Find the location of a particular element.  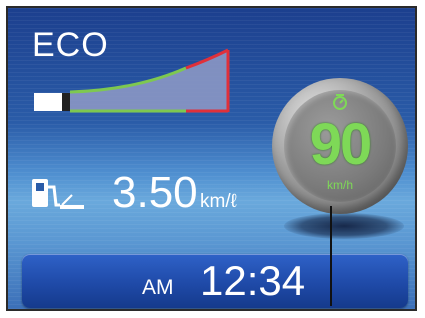

clock-ampm: AM is located at coordinates (158, 287).